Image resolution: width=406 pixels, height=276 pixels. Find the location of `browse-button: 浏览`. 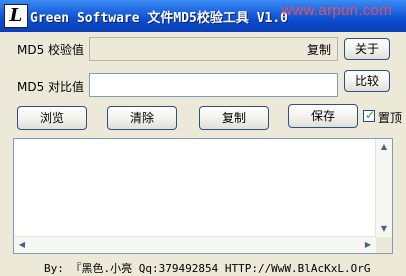

browse-button: 浏览 is located at coordinates (52, 118).